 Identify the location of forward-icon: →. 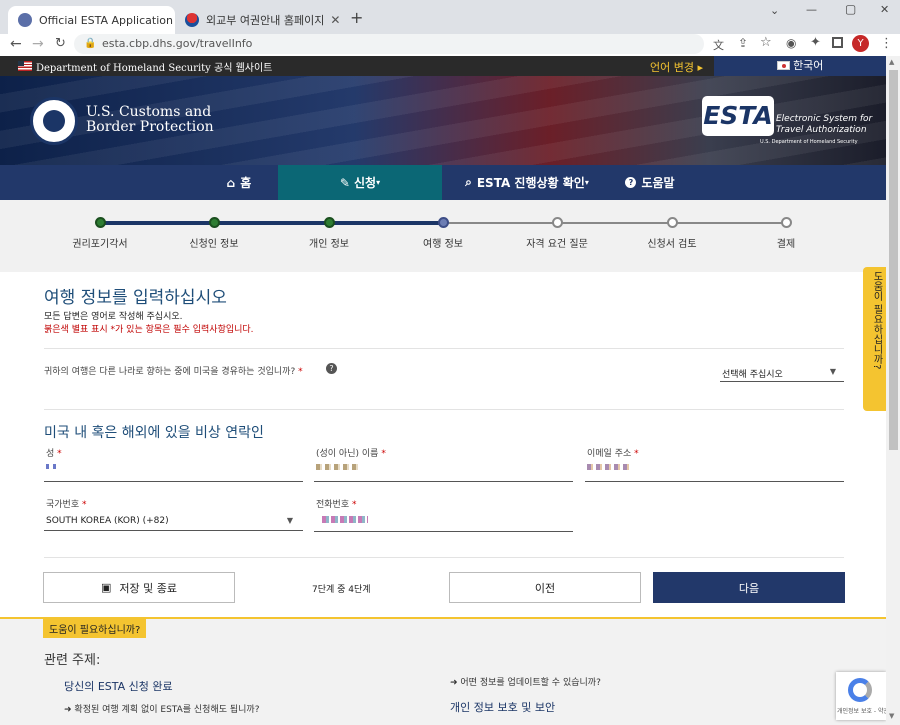
(38, 44).